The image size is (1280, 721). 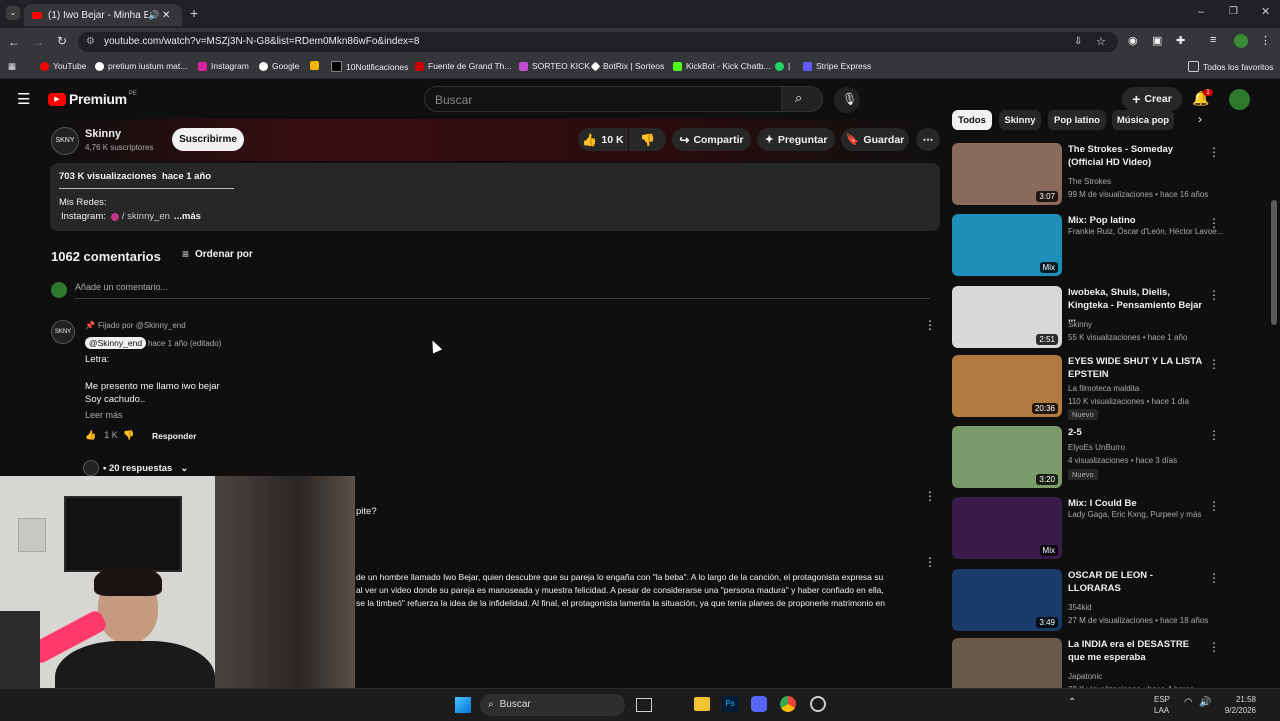 I want to click on reply-button: Responder, so click(x=174, y=436).